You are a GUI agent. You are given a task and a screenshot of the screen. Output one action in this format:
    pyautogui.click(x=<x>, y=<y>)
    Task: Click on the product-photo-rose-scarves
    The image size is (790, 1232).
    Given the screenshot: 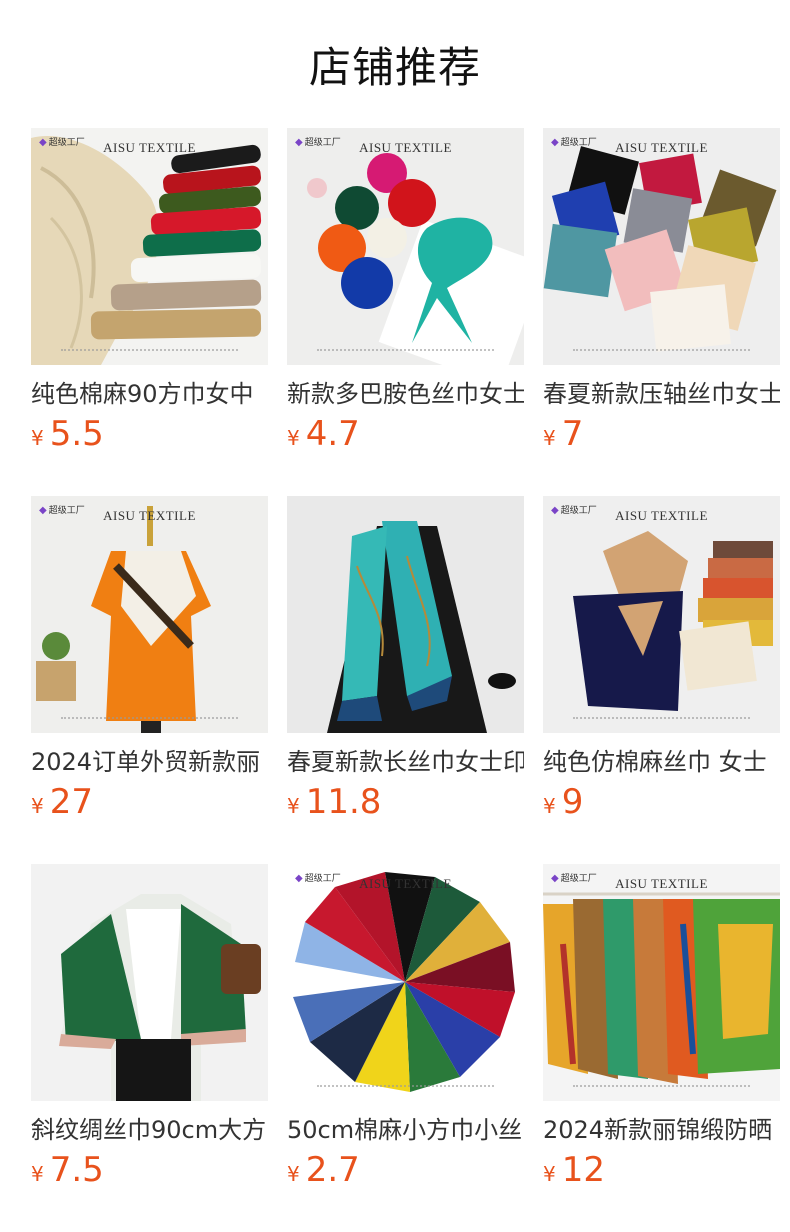 What is the action you would take?
    pyautogui.click(x=405, y=246)
    